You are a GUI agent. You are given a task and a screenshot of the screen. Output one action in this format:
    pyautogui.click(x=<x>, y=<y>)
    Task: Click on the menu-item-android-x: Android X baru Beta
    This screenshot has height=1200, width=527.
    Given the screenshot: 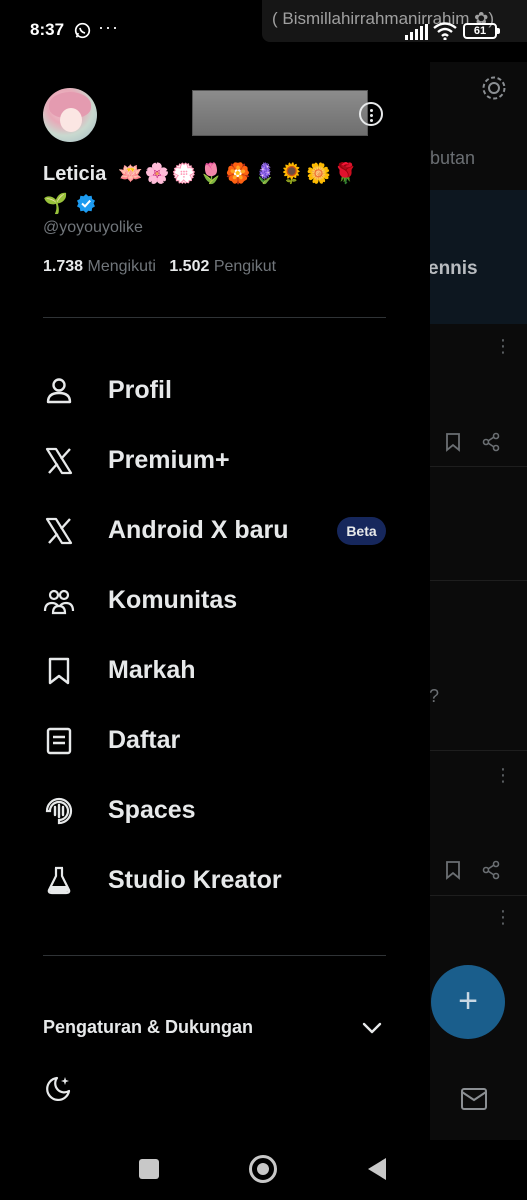 What is the action you would take?
    pyautogui.click(x=215, y=531)
    